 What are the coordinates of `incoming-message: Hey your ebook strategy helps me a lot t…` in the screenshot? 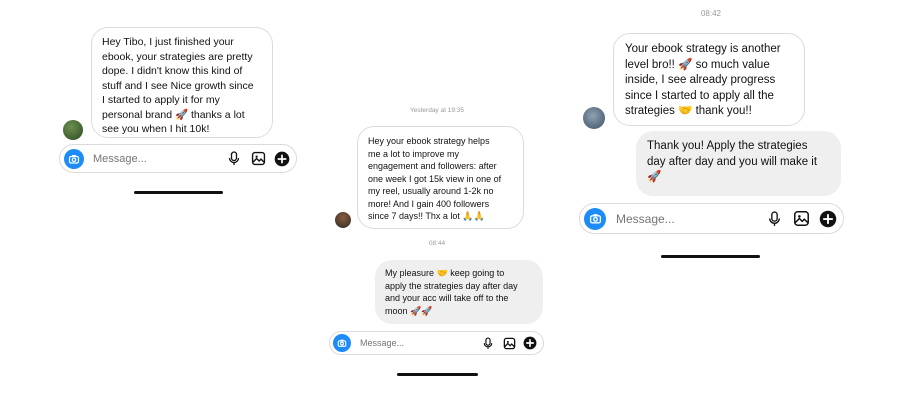 It's located at (440, 177).